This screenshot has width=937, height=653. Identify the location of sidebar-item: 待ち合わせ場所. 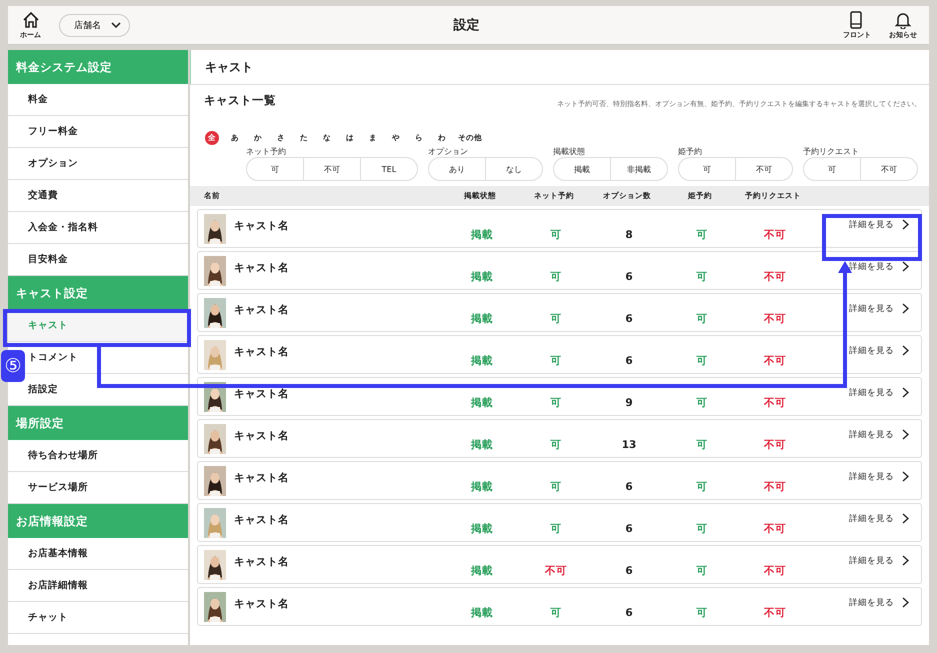
(63, 455).